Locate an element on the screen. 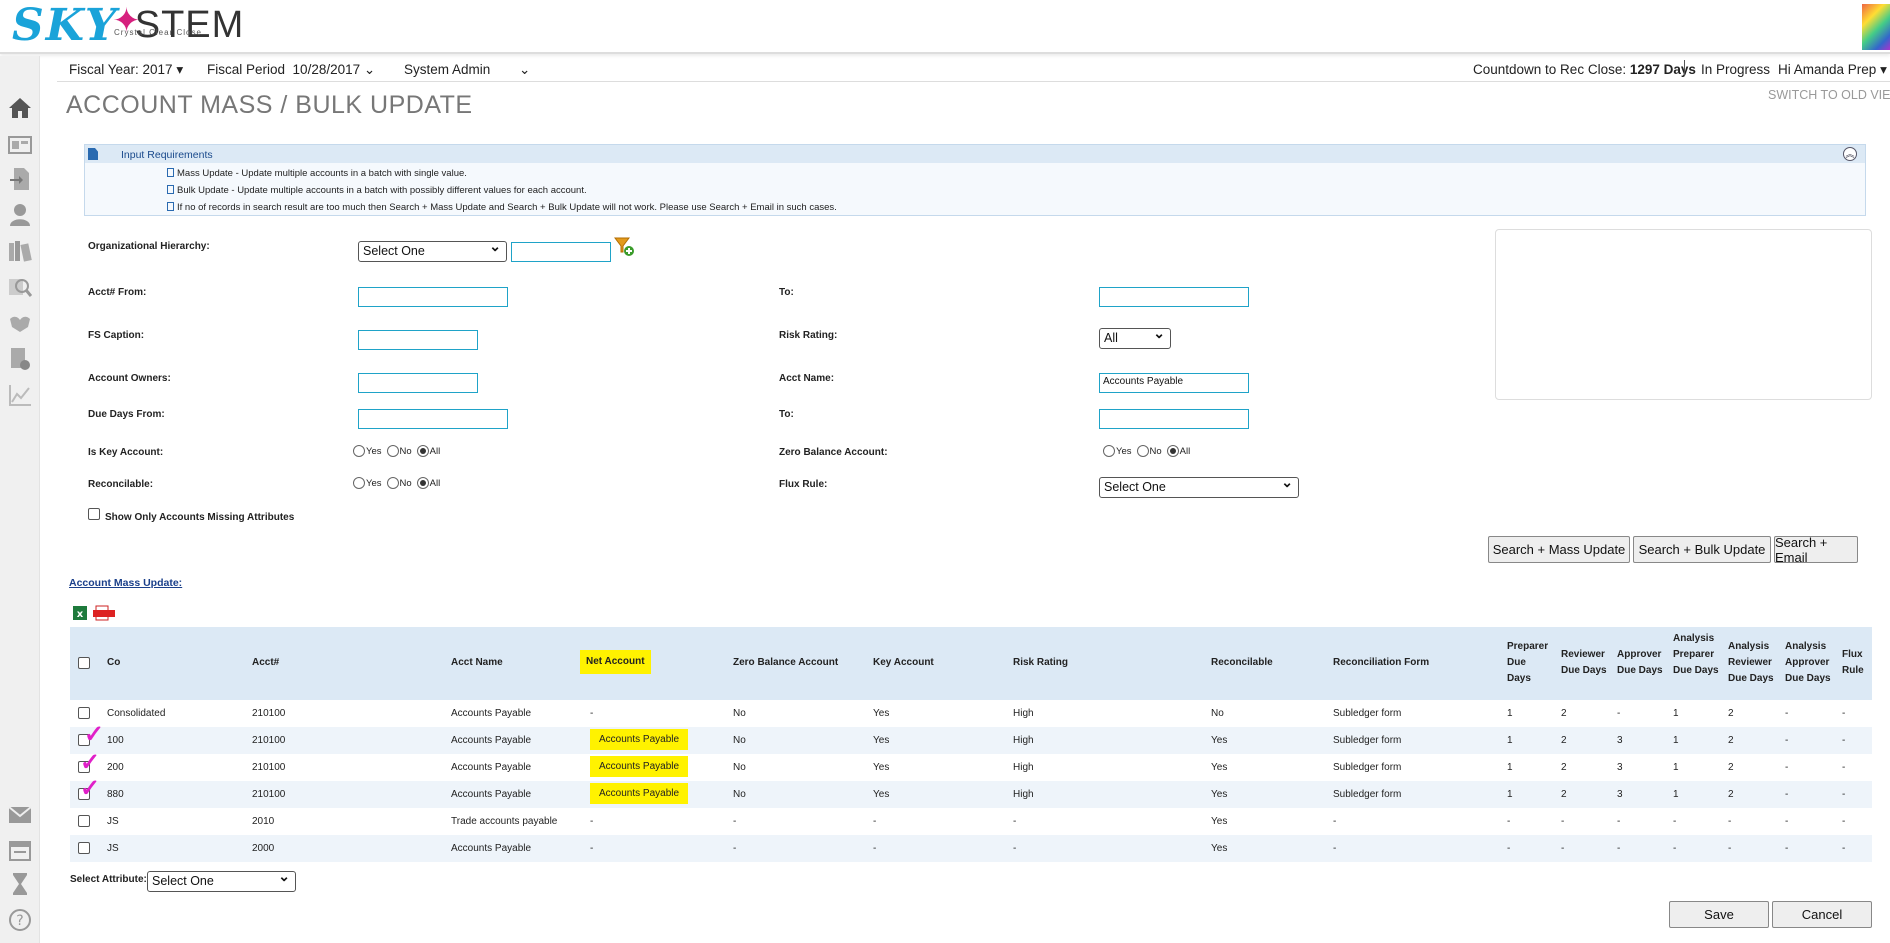  cell-arev: 2 is located at coordinates (1731, 794).